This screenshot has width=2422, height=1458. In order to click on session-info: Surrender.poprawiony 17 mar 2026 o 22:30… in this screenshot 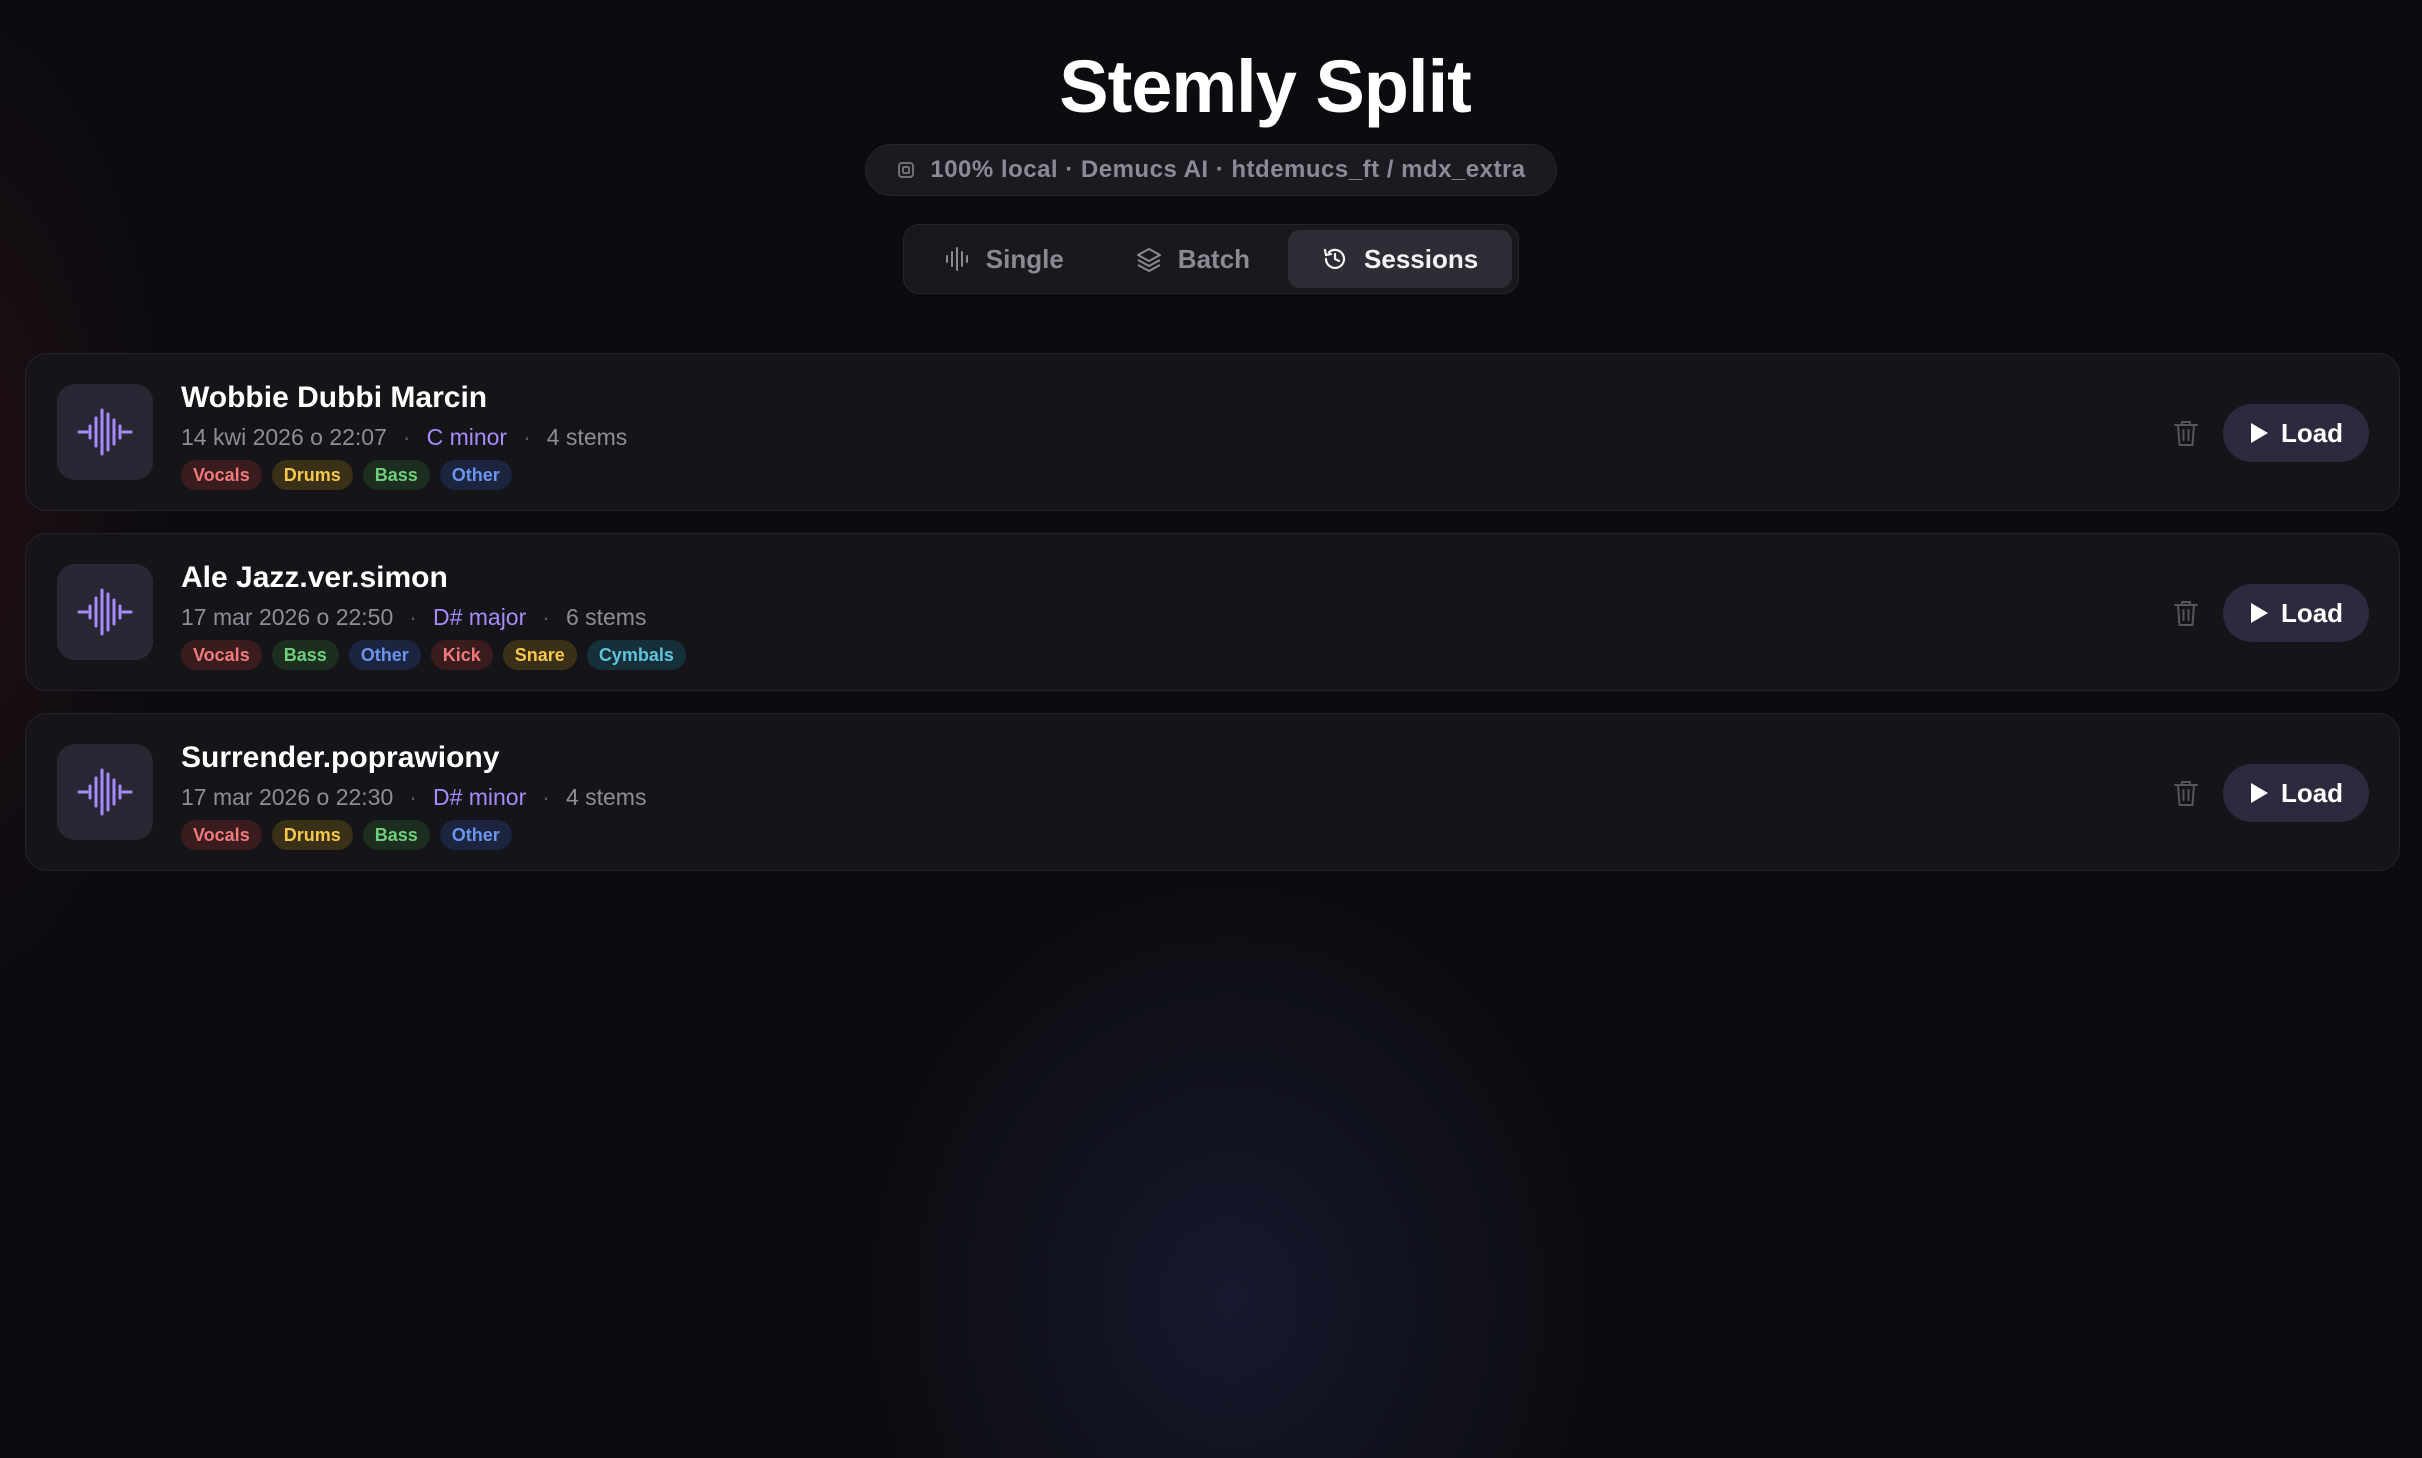, I will do `click(413, 794)`.